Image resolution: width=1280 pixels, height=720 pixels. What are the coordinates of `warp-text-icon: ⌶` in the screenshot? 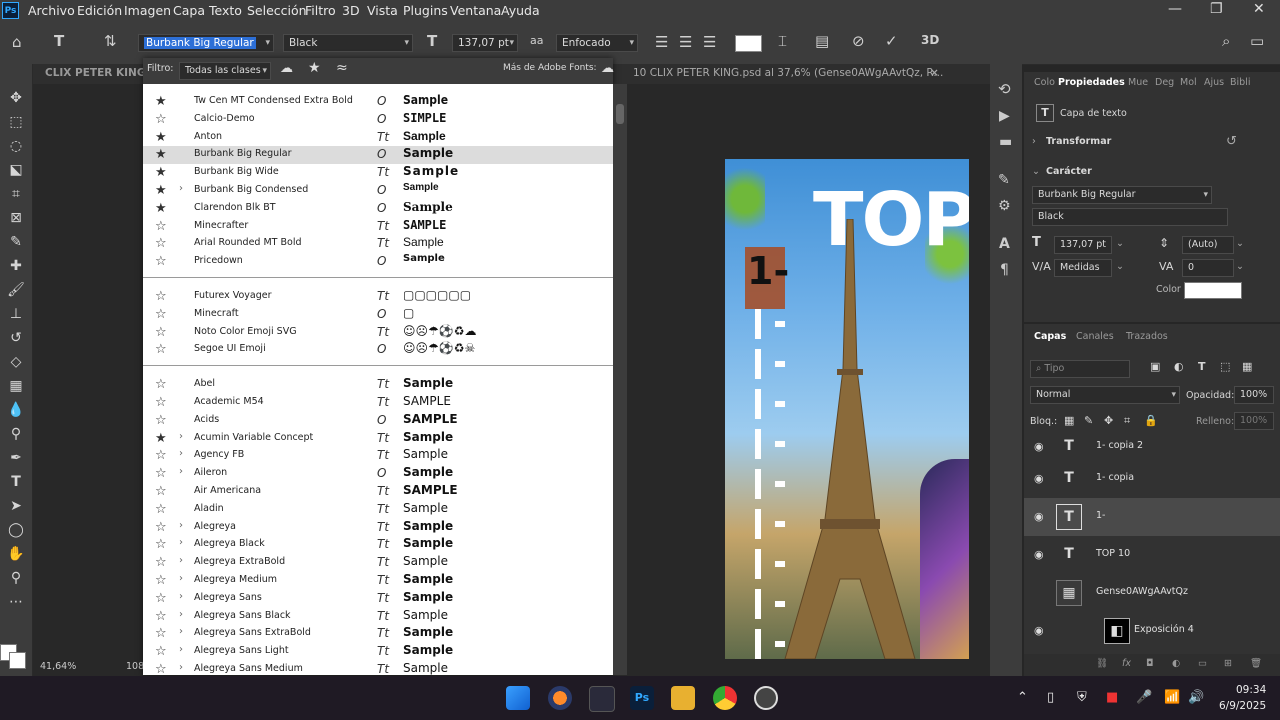 It's located at (782, 41).